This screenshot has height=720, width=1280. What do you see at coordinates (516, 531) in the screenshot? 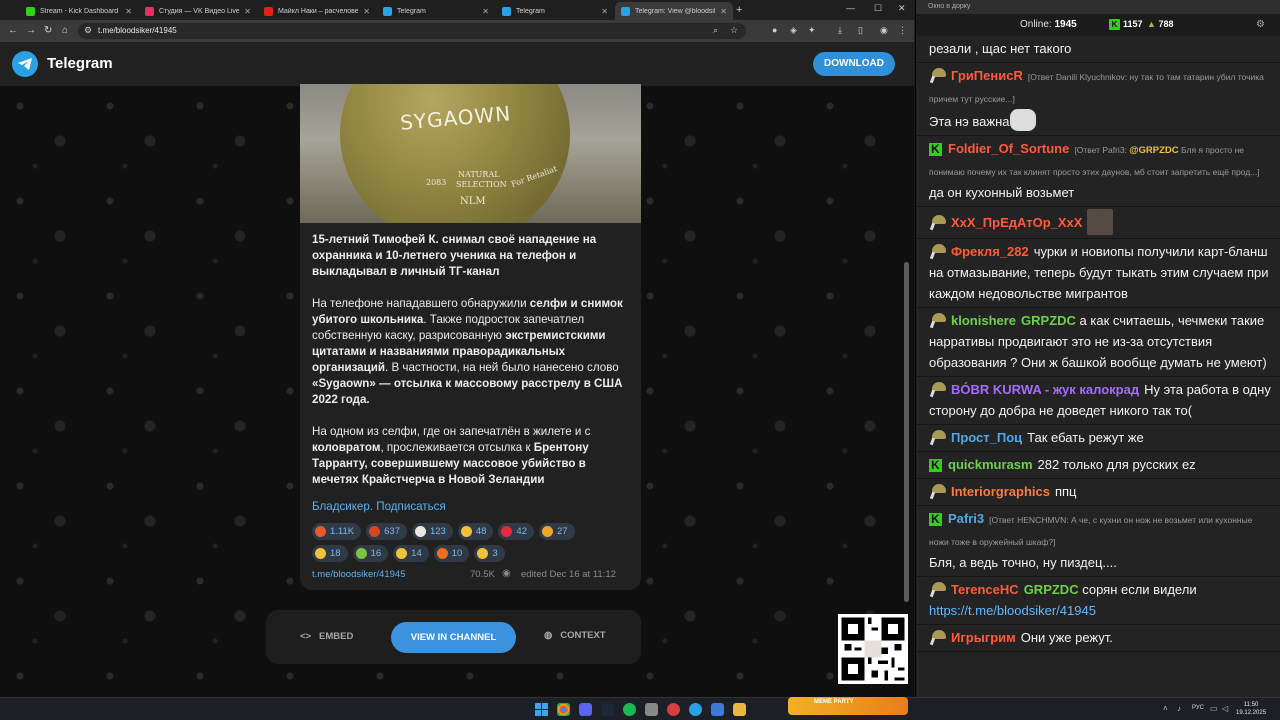
I see `reaction-button: 42` at bounding box center [516, 531].